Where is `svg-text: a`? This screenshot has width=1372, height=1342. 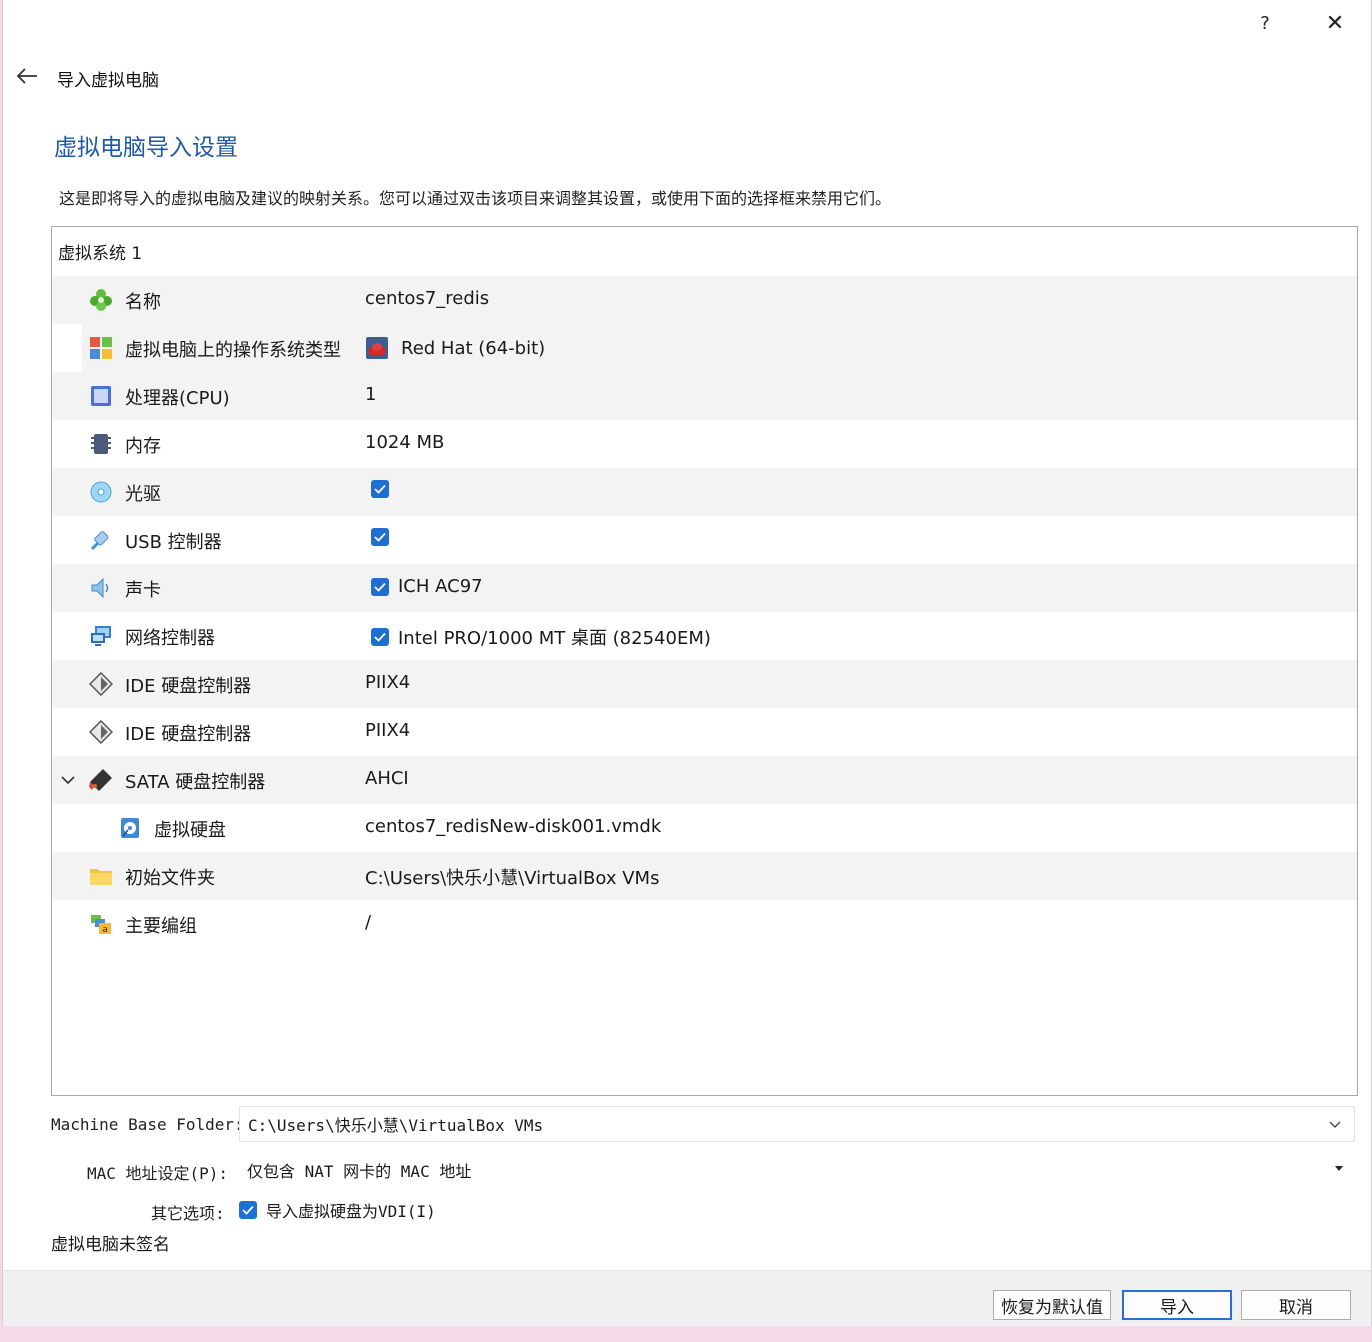
svg-text: a is located at coordinates (105, 930).